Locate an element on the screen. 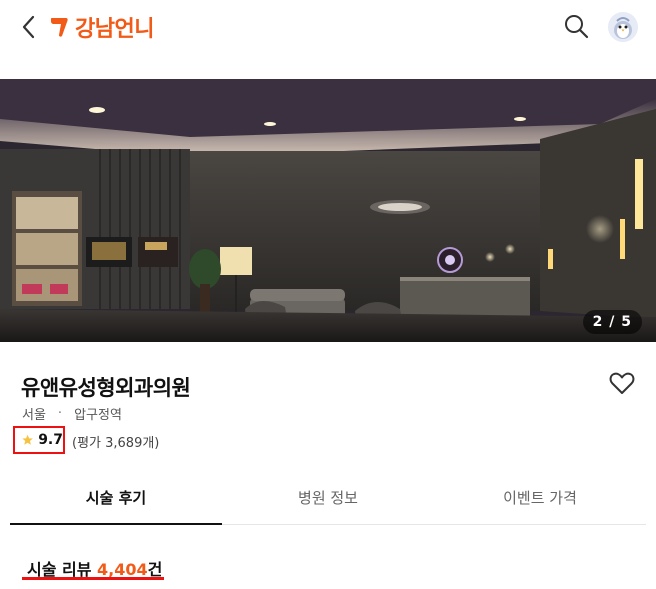 The image size is (656, 589). rating-review-count: (평가 3,689개) is located at coordinates (116, 443).